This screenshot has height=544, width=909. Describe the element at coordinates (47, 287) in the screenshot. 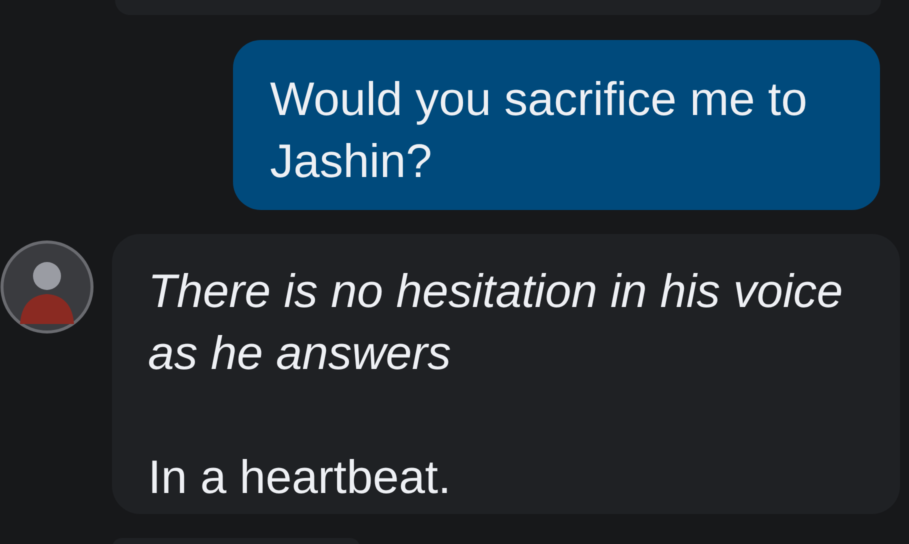

I see `avatar-icon` at that location.